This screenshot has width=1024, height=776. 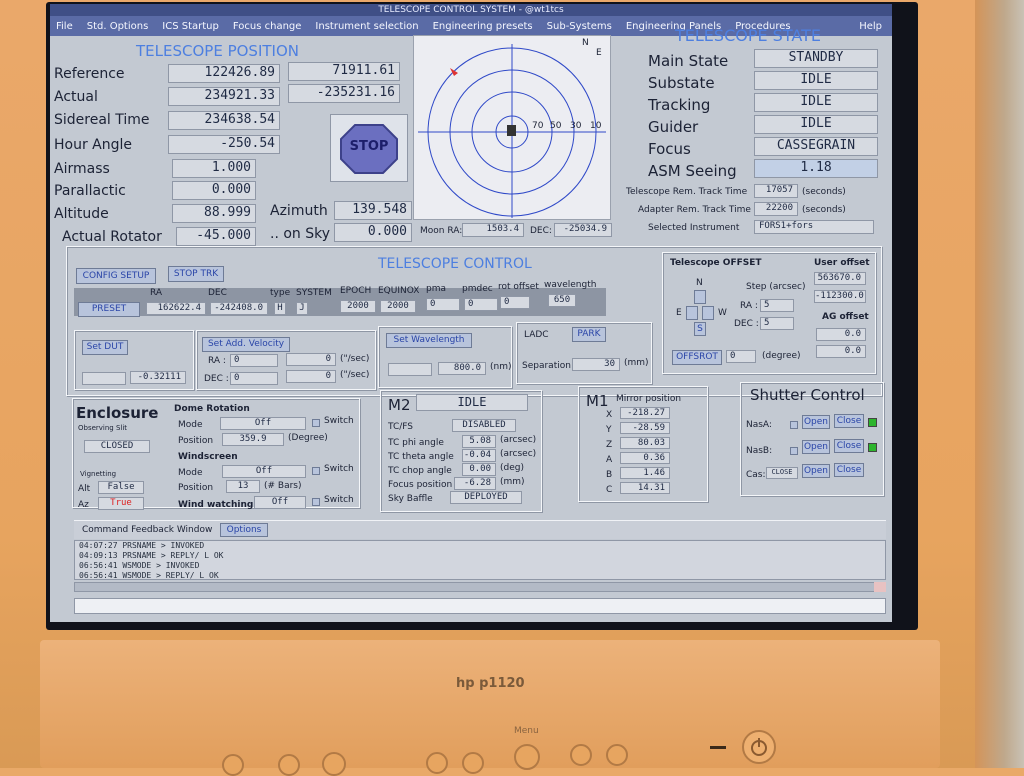 I want to click on menu-engineering-presets: Engineering presets, so click(x=483, y=26).